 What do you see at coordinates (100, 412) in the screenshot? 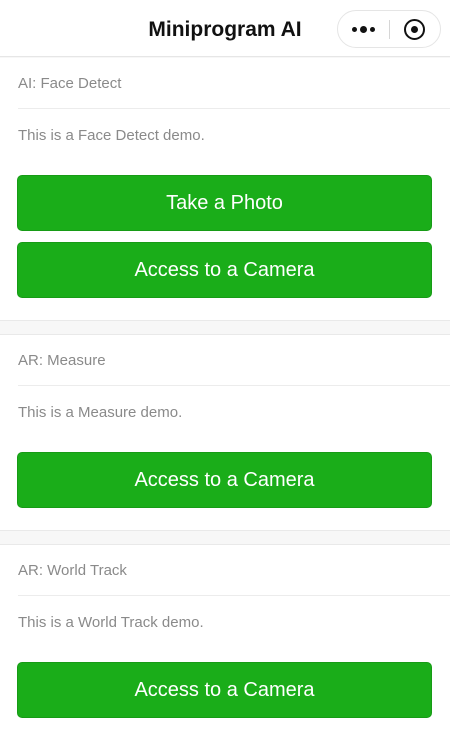
I see `section-description: This is a Measure demo.` at bounding box center [100, 412].